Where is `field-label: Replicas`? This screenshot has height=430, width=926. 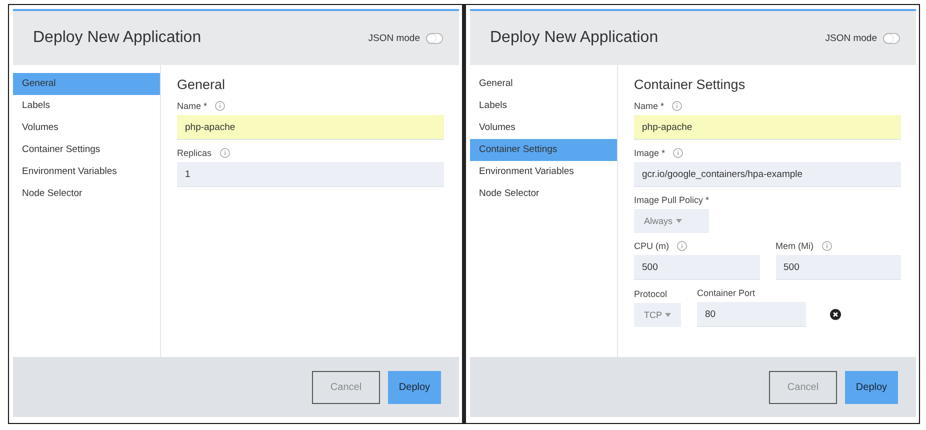
field-label: Replicas is located at coordinates (194, 153).